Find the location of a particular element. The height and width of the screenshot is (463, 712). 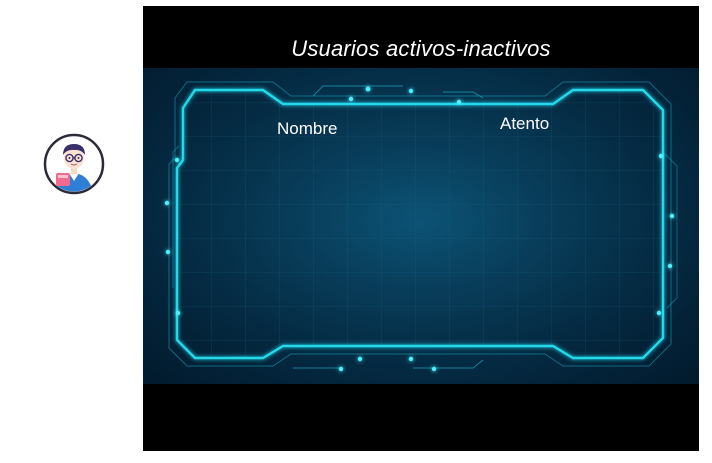

user-avatar-icon is located at coordinates (74, 164).